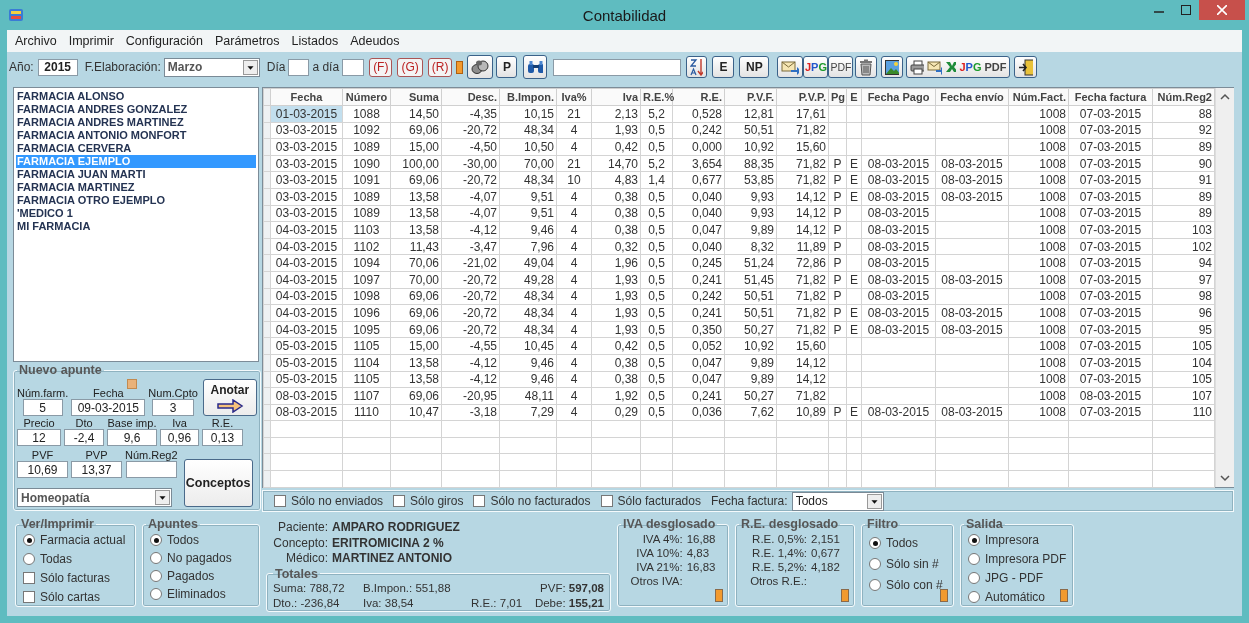  Describe the element at coordinates (306, 97) in the screenshot. I see `column-header: Fecha` at that location.